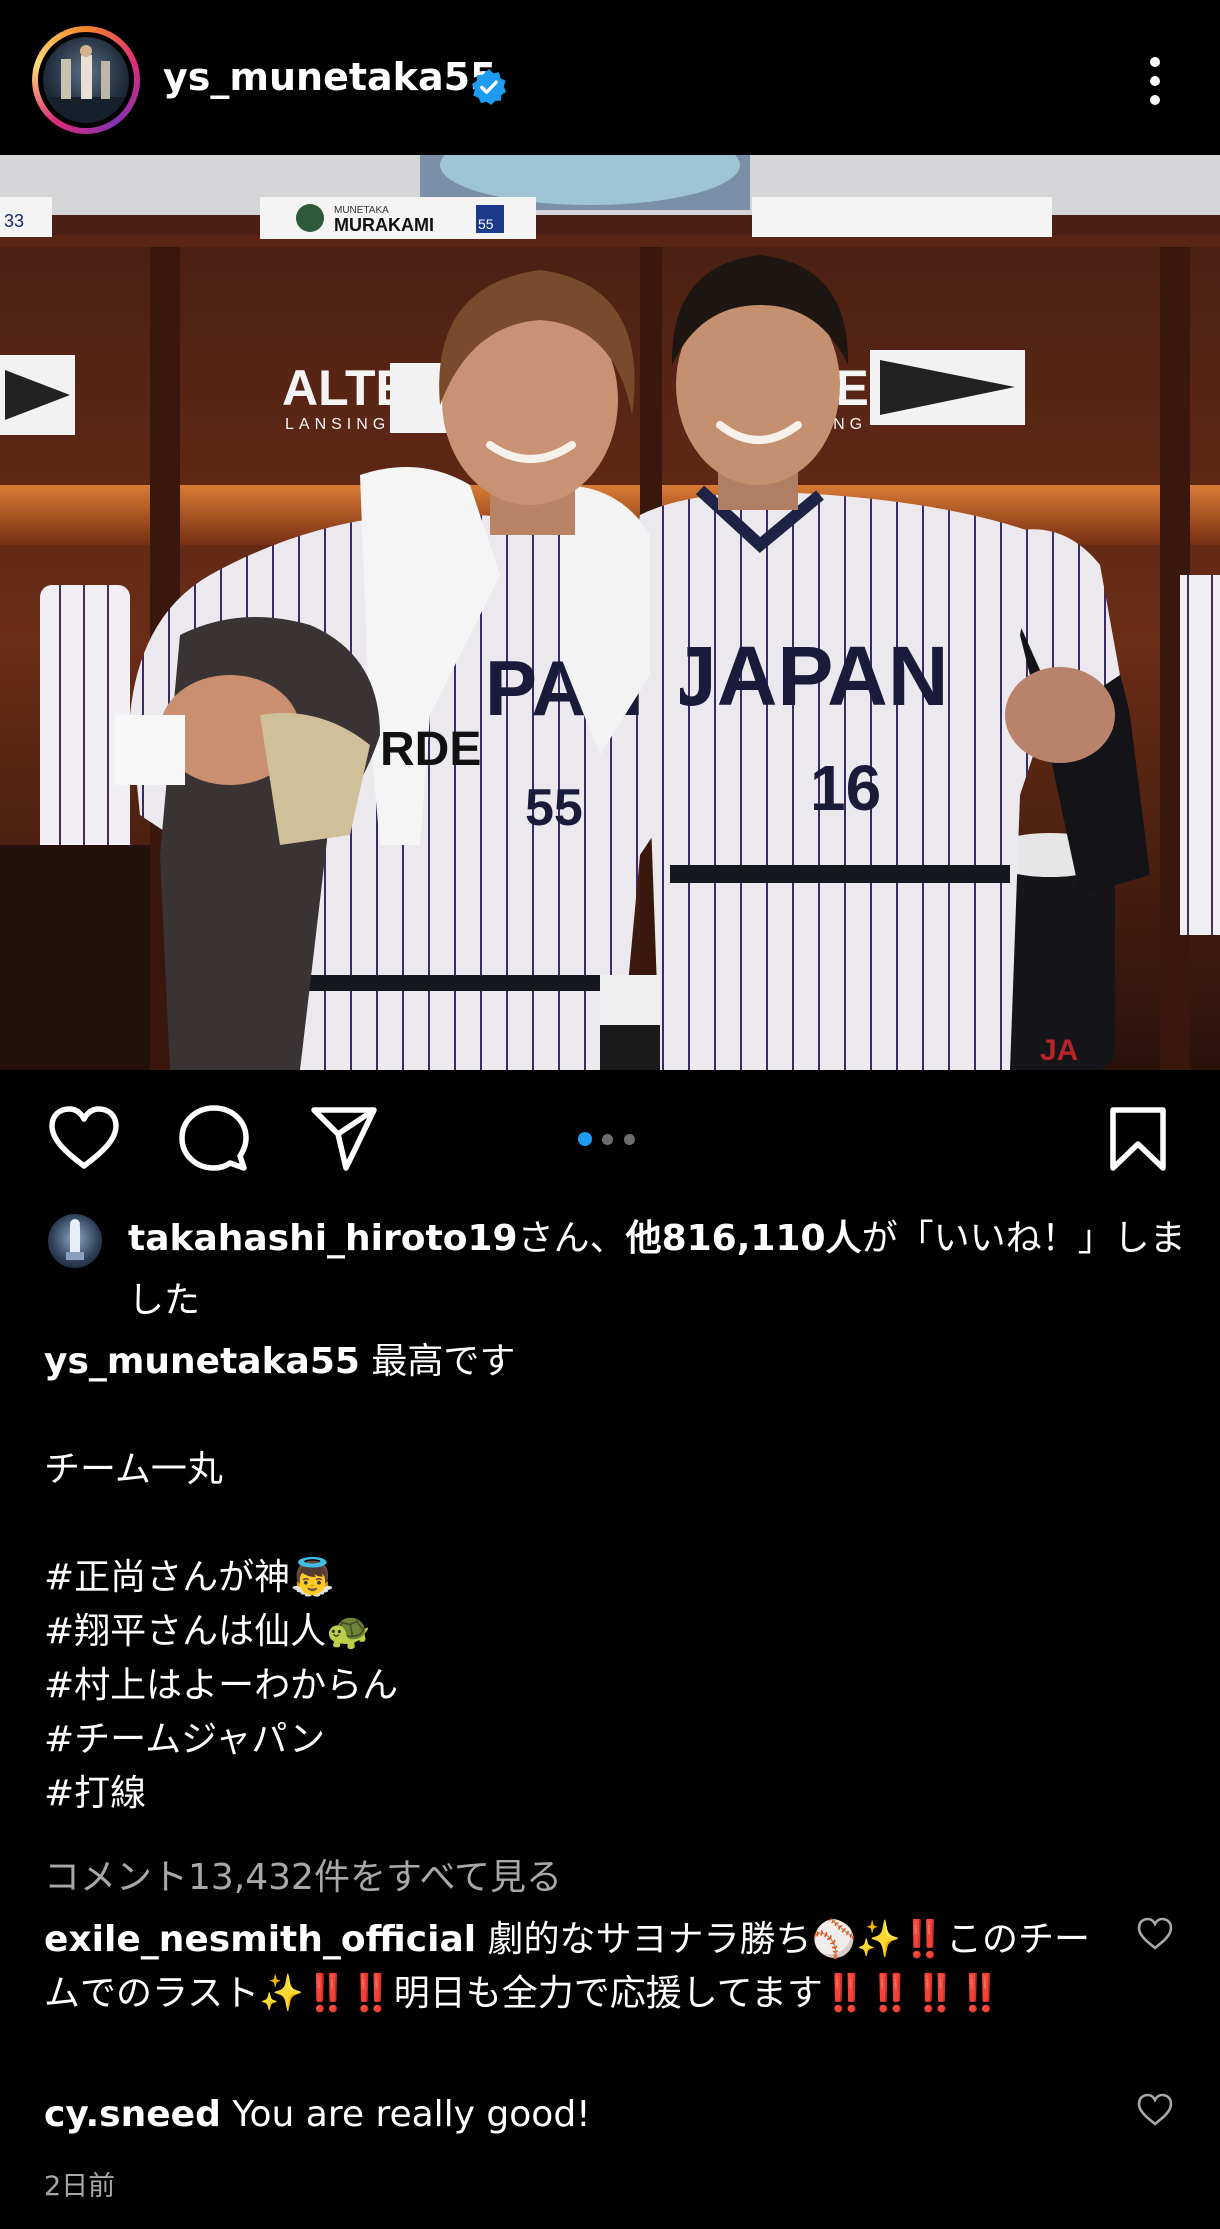  Describe the element at coordinates (609, 1632) in the screenshot. I see `hashtag: #翔平さんは仙人🐢` at that location.